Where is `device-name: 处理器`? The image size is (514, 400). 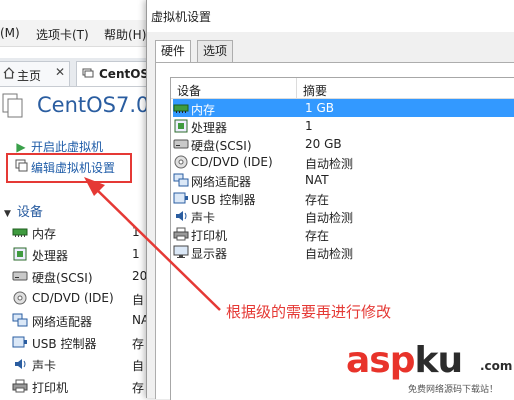
device-name: 处理器 is located at coordinates (50, 256).